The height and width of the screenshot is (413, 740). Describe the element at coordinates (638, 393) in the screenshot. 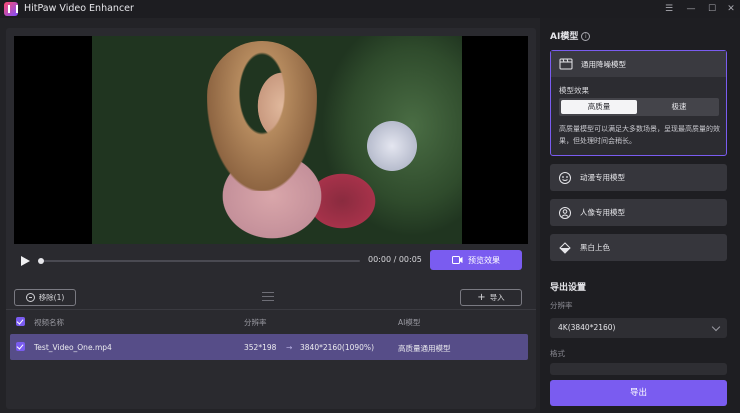

I see `export-button: 导出` at that location.